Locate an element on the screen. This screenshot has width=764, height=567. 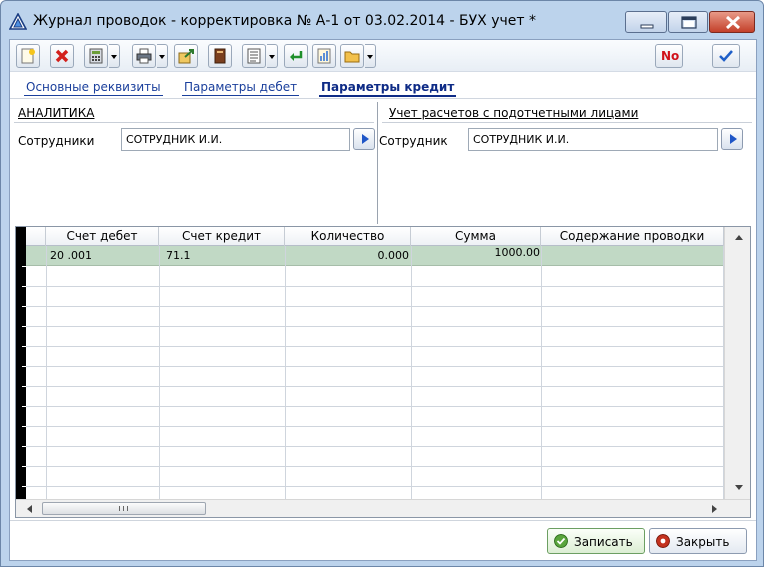
close-window-button is located at coordinates (732, 22).